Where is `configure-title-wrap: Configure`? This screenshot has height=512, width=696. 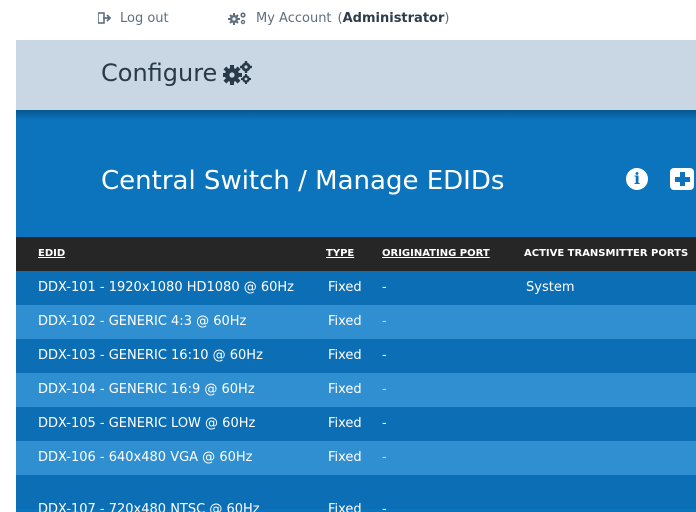 configure-title-wrap: Configure is located at coordinates (177, 73).